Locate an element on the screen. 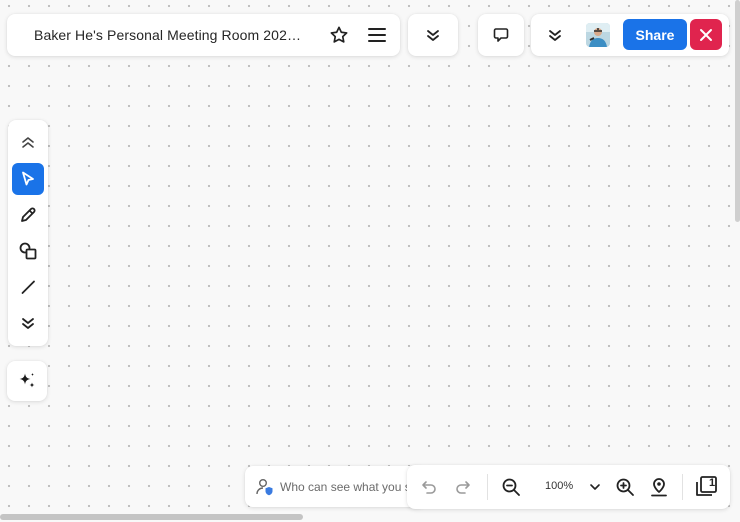  share-button: Share is located at coordinates (655, 34).